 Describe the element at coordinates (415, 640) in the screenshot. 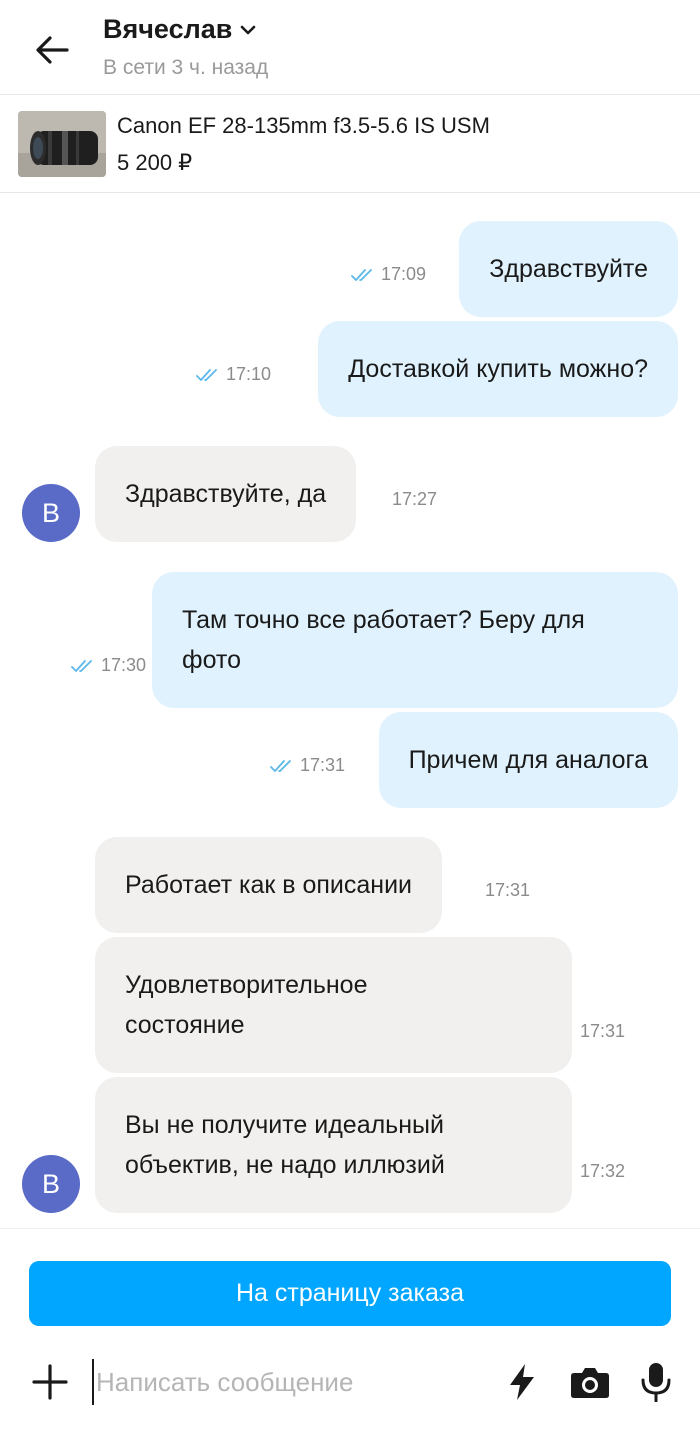

I see `message-bubble-outgoing: Там точно все работает? Беру для фото` at that location.